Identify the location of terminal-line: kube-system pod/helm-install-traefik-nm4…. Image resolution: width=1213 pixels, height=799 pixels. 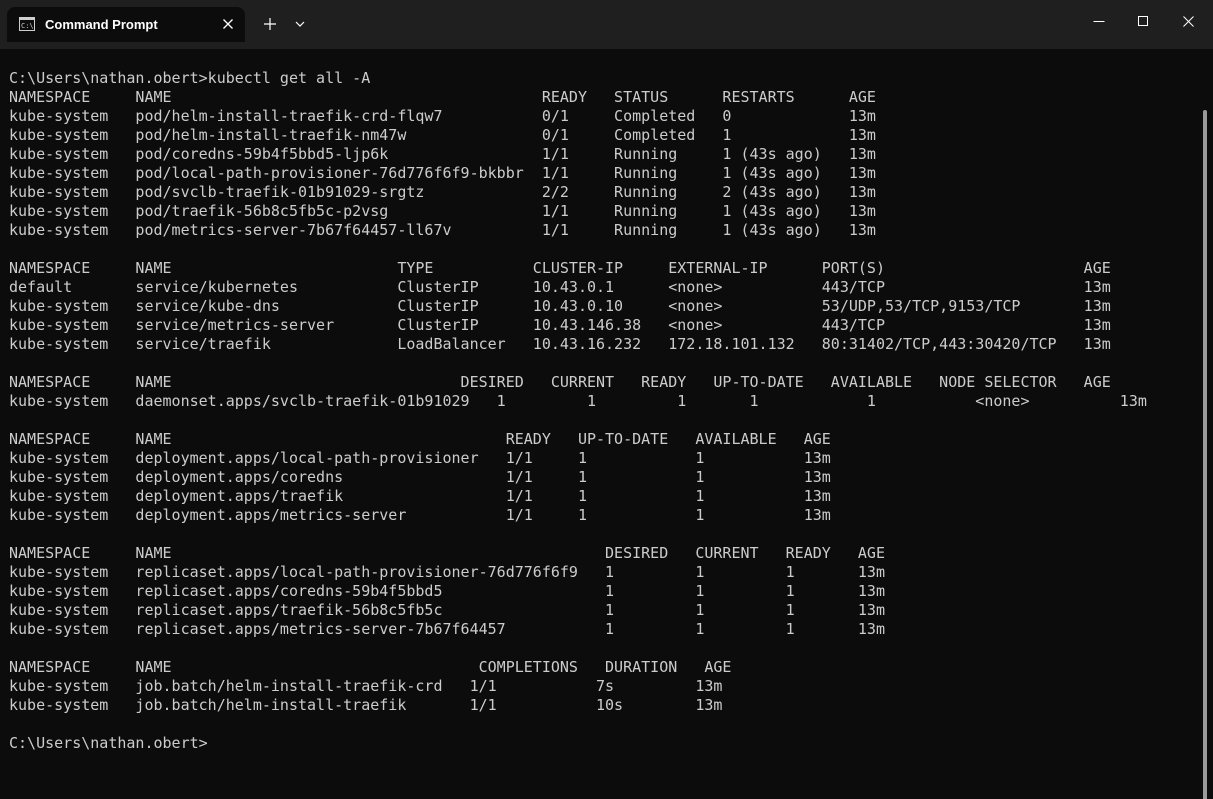
(442, 135).